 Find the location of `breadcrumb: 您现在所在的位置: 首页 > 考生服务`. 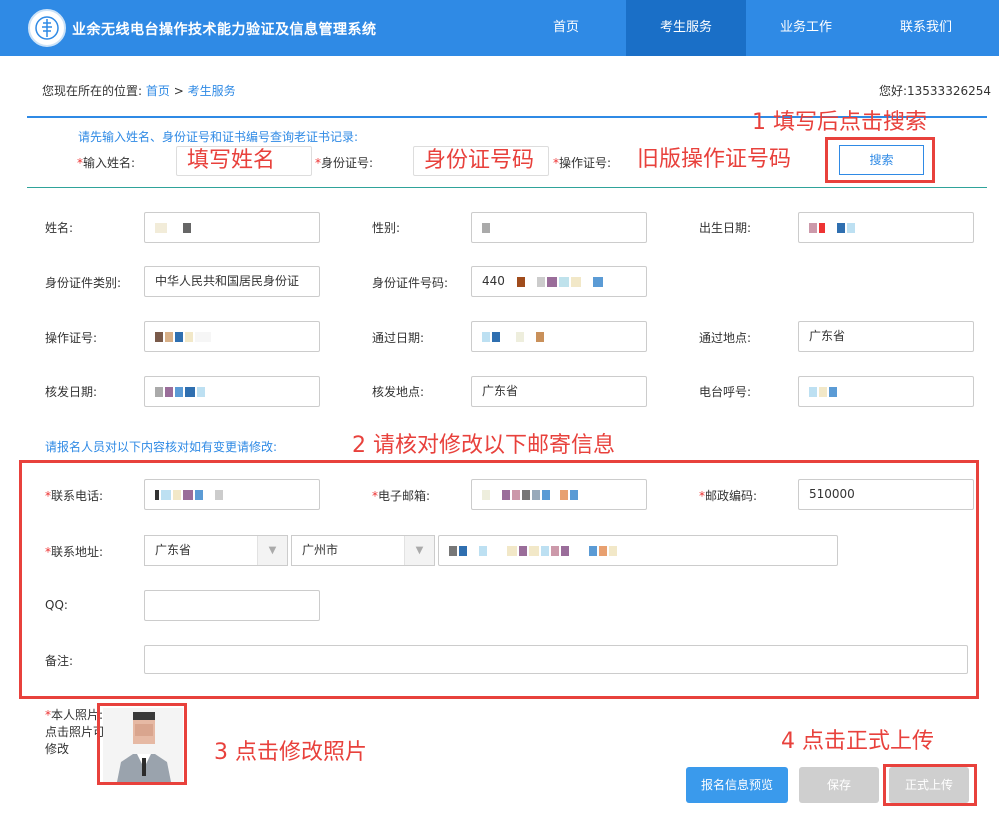

breadcrumb: 您现在所在的位置: 首页 > 考生服务 is located at coordinates (139, 90).